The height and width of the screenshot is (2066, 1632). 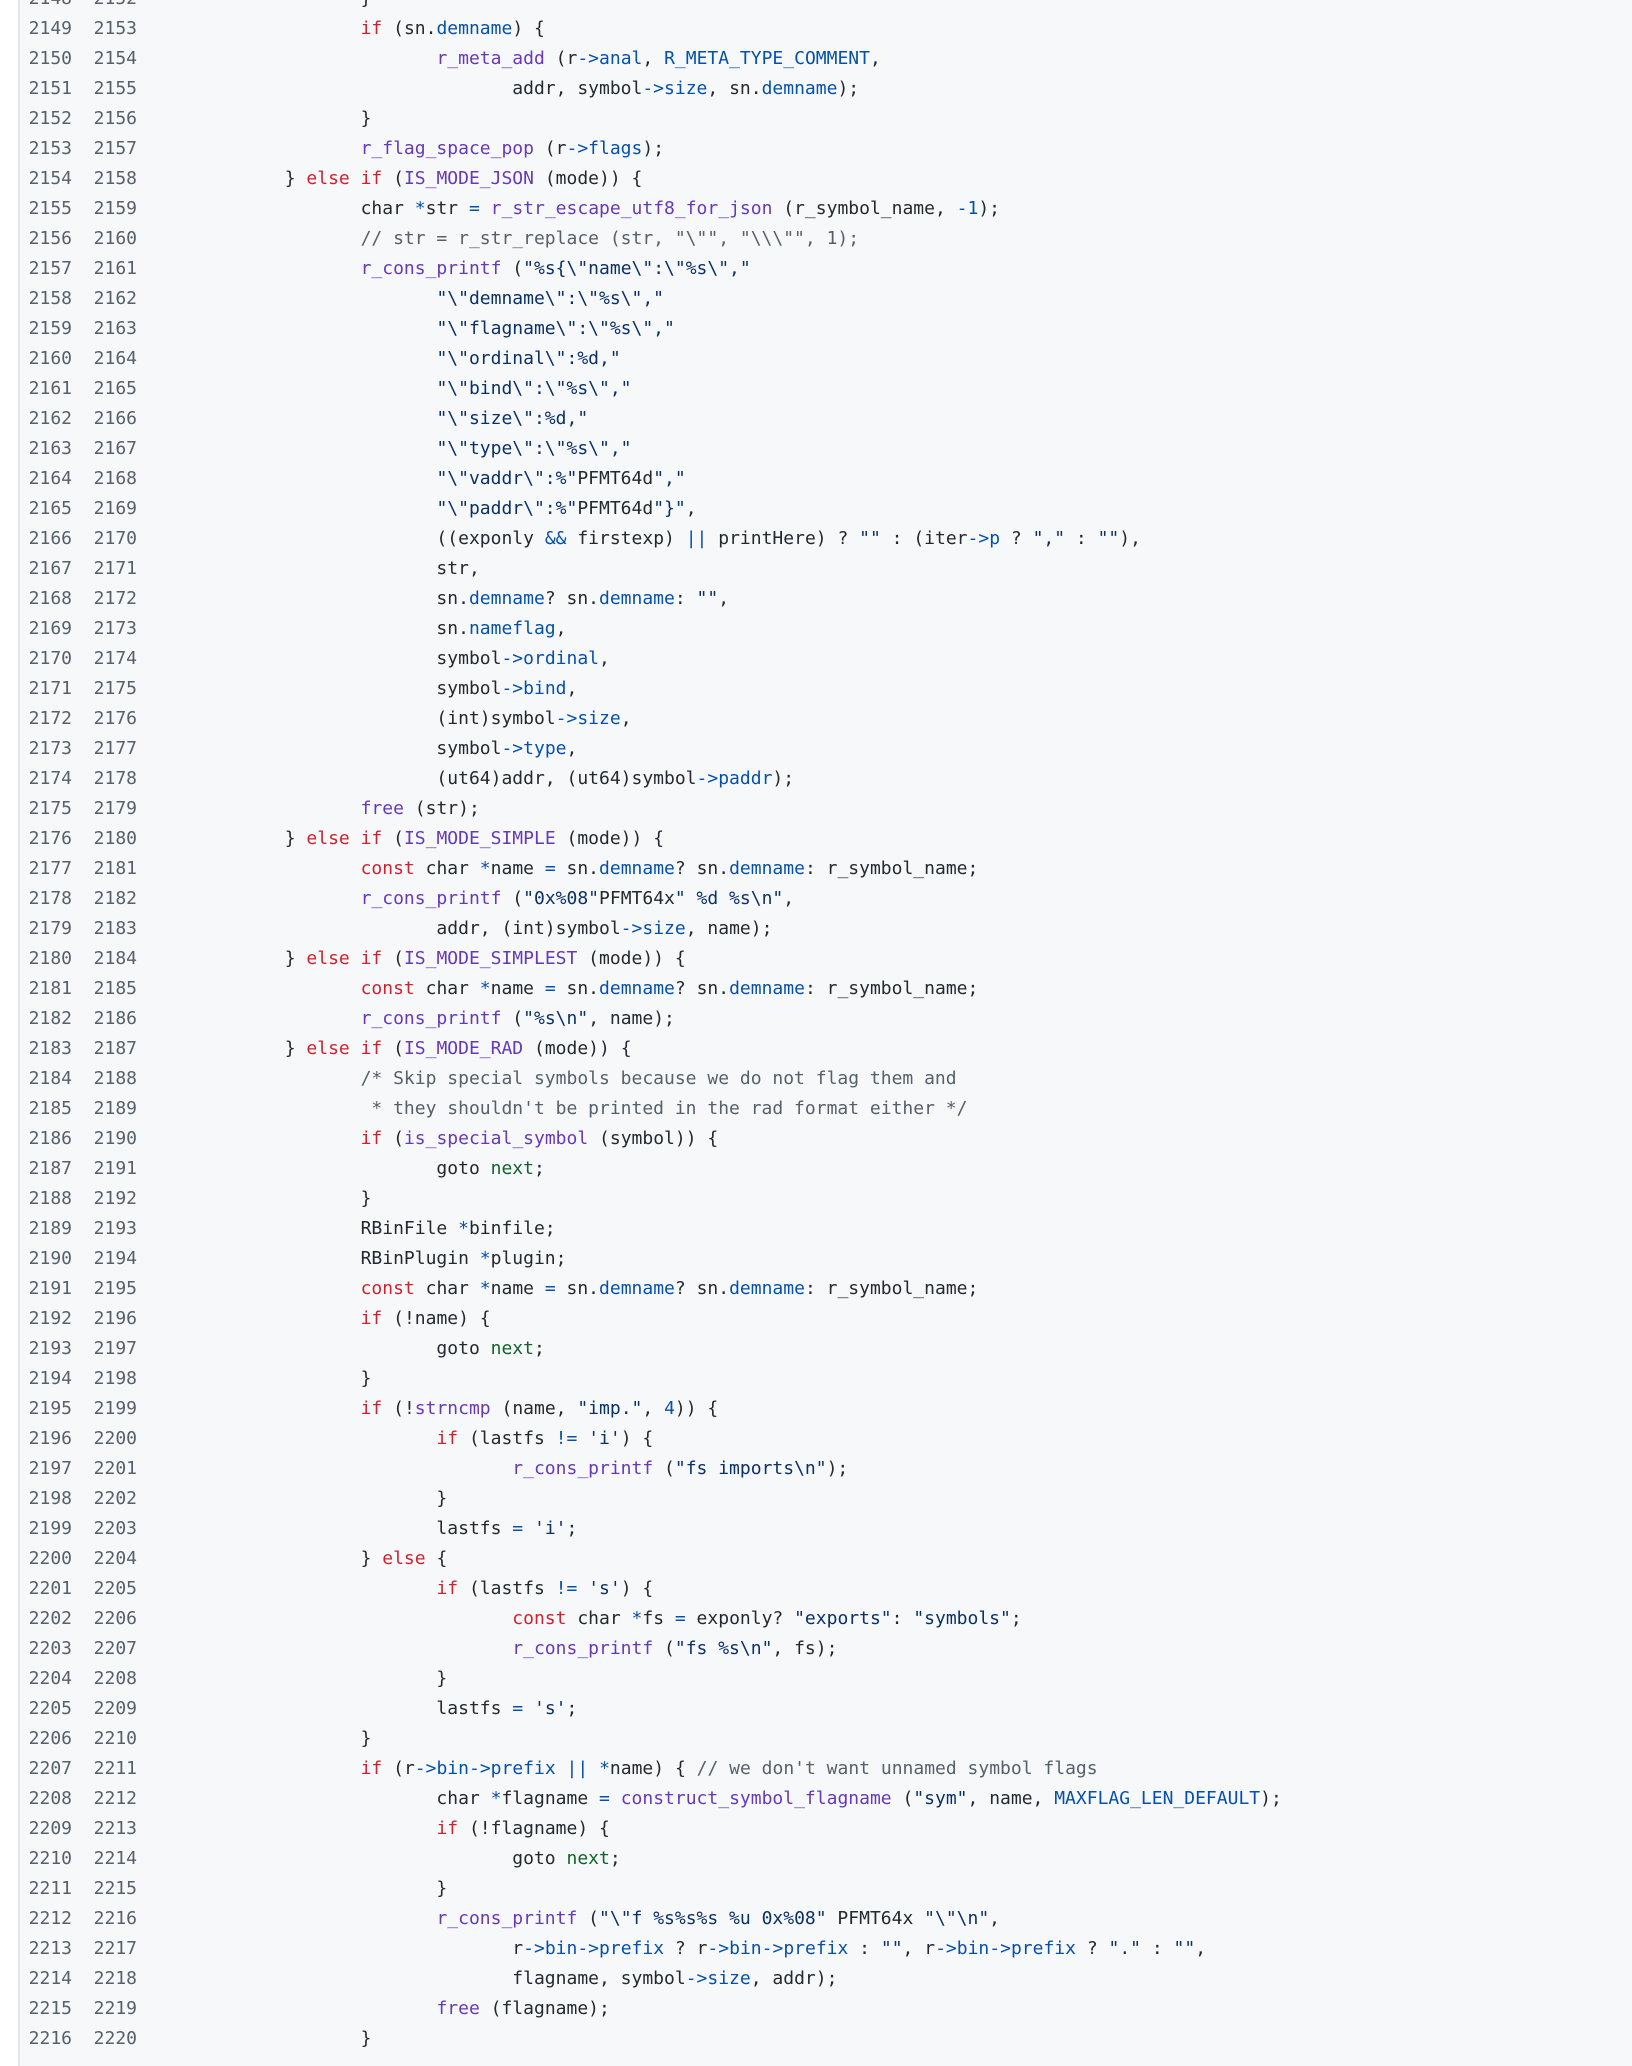 I want to click on new-line-number: 2203, so click(x=111, y=1529).